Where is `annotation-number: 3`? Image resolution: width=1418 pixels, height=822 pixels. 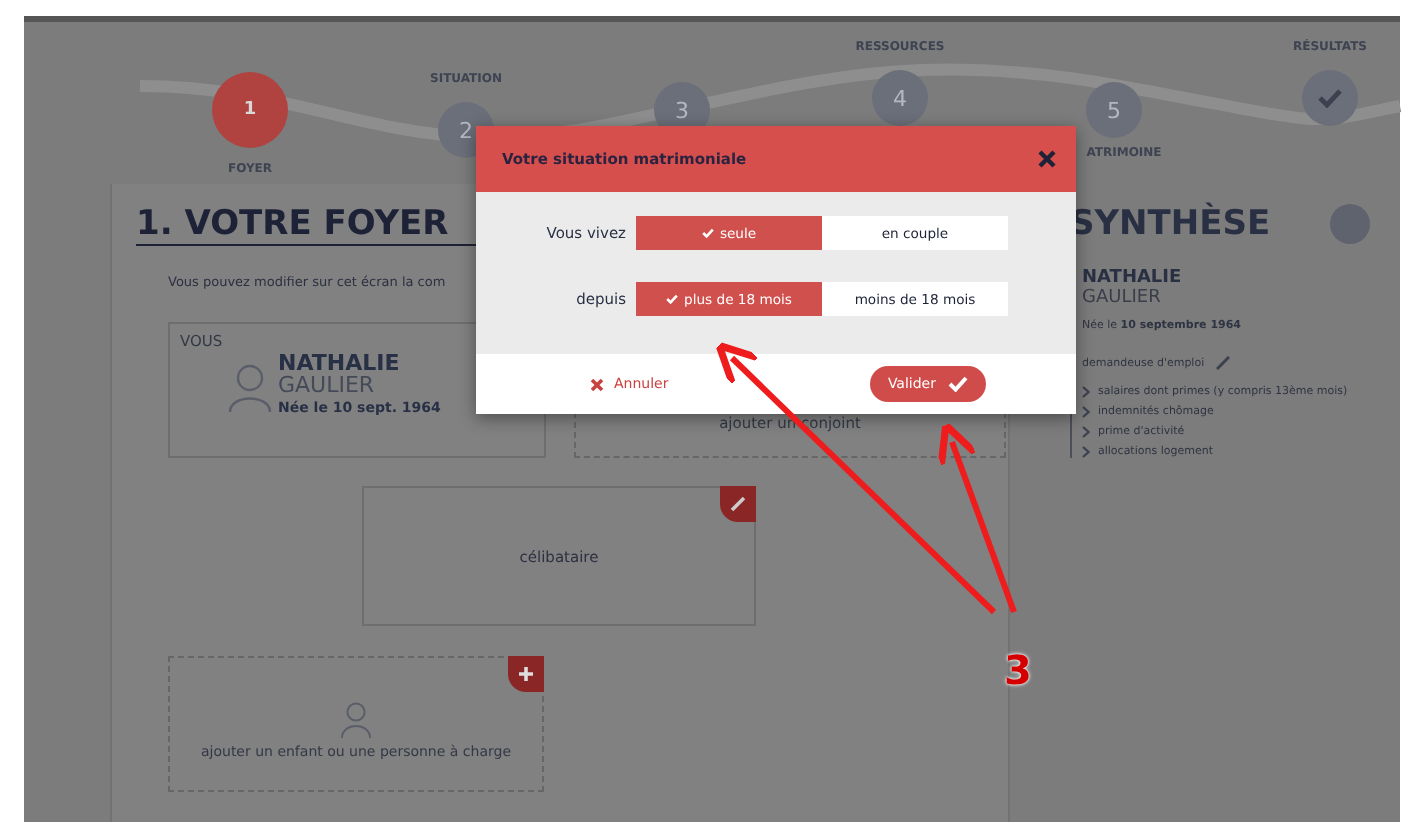 annotation-number: 3 is located at coordinates (1018, 670).